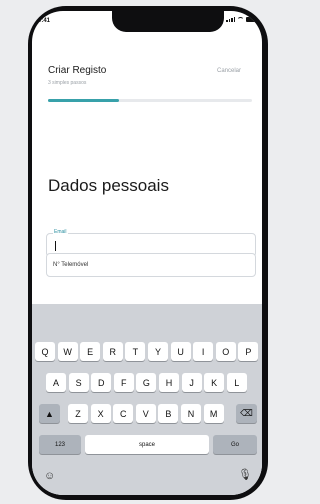  Describe the element at coordinates (55, 246) in the screenshot. I see `text-caret` at that location.